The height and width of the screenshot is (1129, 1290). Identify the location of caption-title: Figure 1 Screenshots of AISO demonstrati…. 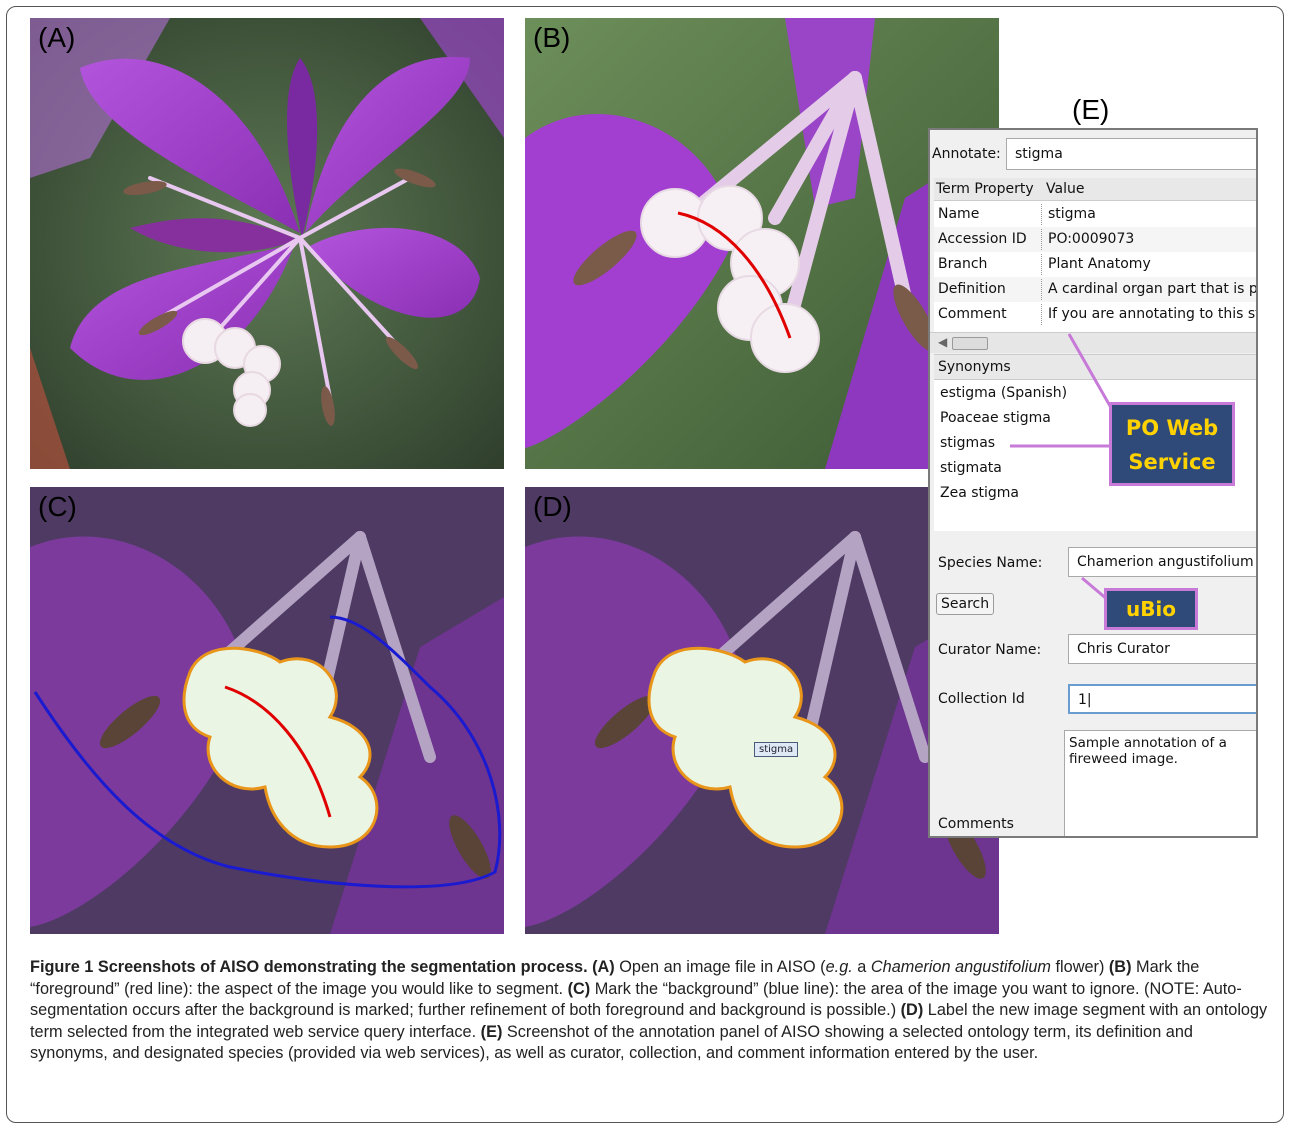
(309, 967).